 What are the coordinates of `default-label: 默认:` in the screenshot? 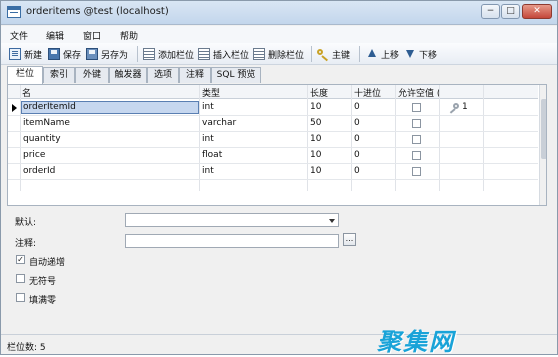 It's located at (26, 223).